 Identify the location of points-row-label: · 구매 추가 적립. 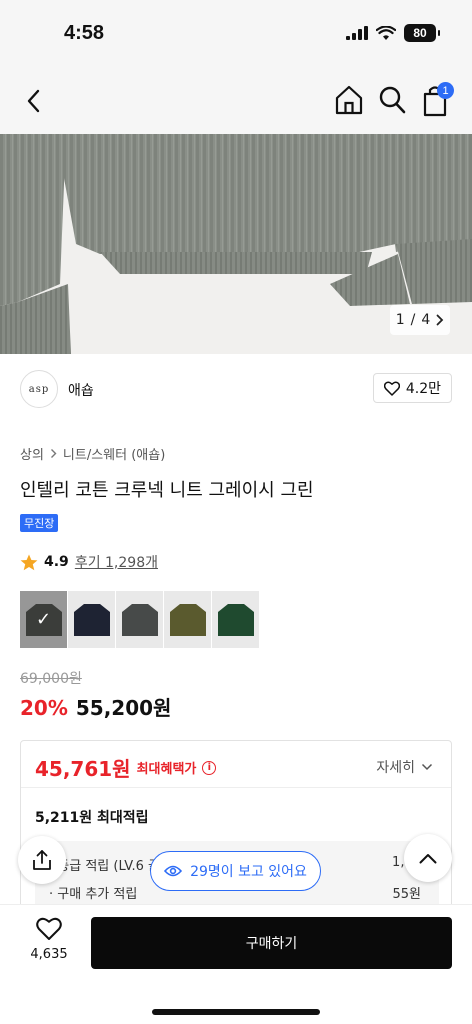
(93, 894).